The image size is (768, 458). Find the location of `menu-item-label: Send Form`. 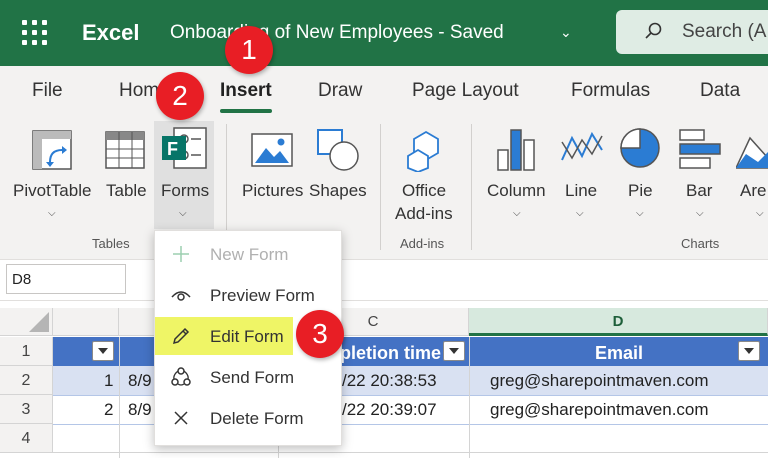

menu-item-label: Send Form is located at coordinates (252, 377).